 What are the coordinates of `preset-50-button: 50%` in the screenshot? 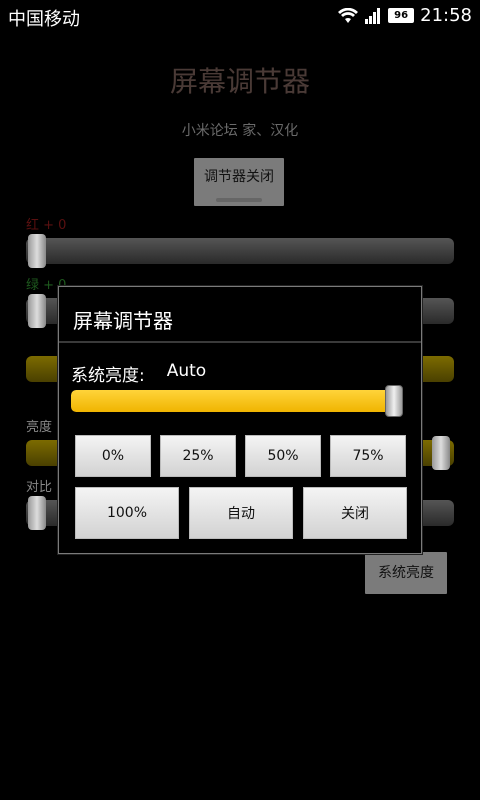 It's located at (283, 456).